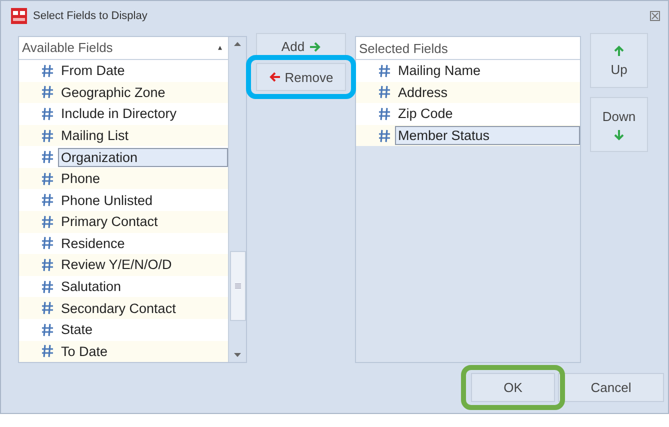 Image resolution: width=669 pixels, height=427 pixels. What do you see at coordinates (77, 330) in the screenshot?
I see `list-item: State` at bounding box center [77, 330].